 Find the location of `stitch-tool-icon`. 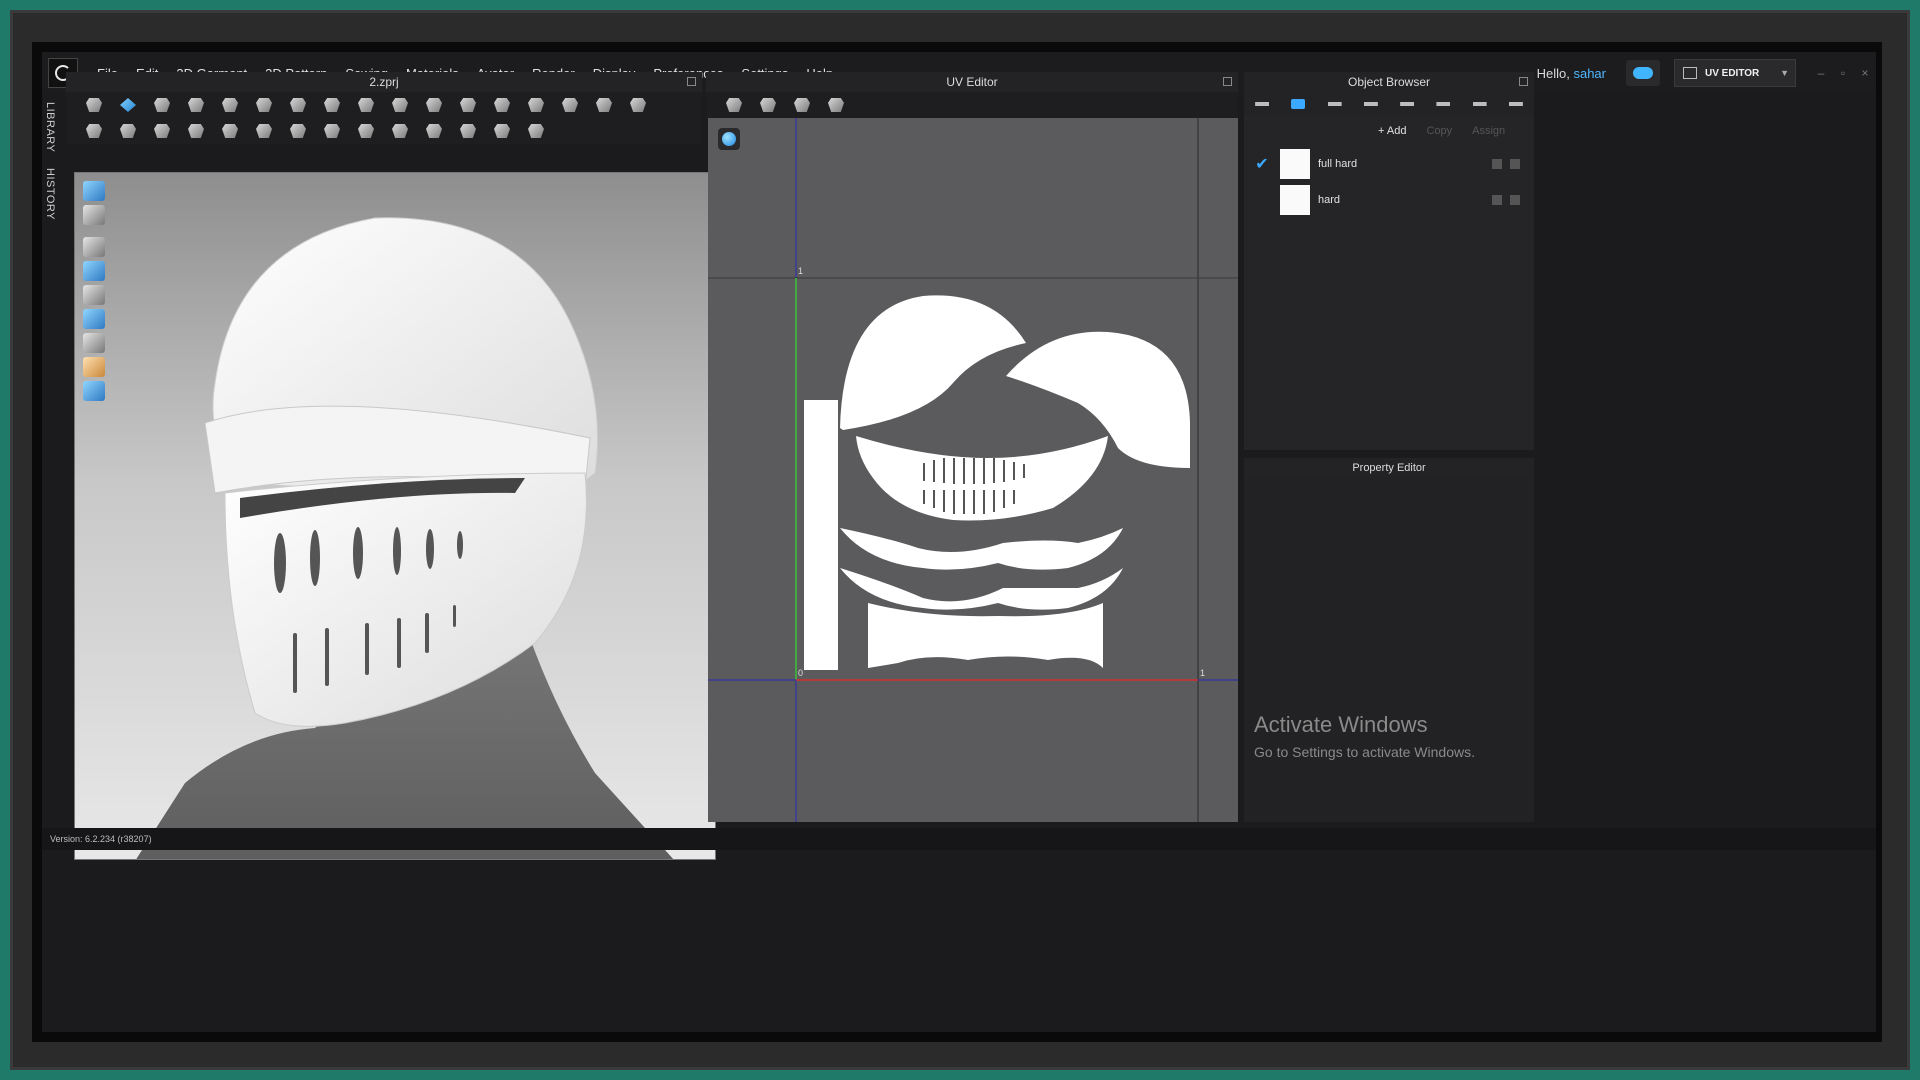

stitch-tool-icon is located at coordinates (162, 131).